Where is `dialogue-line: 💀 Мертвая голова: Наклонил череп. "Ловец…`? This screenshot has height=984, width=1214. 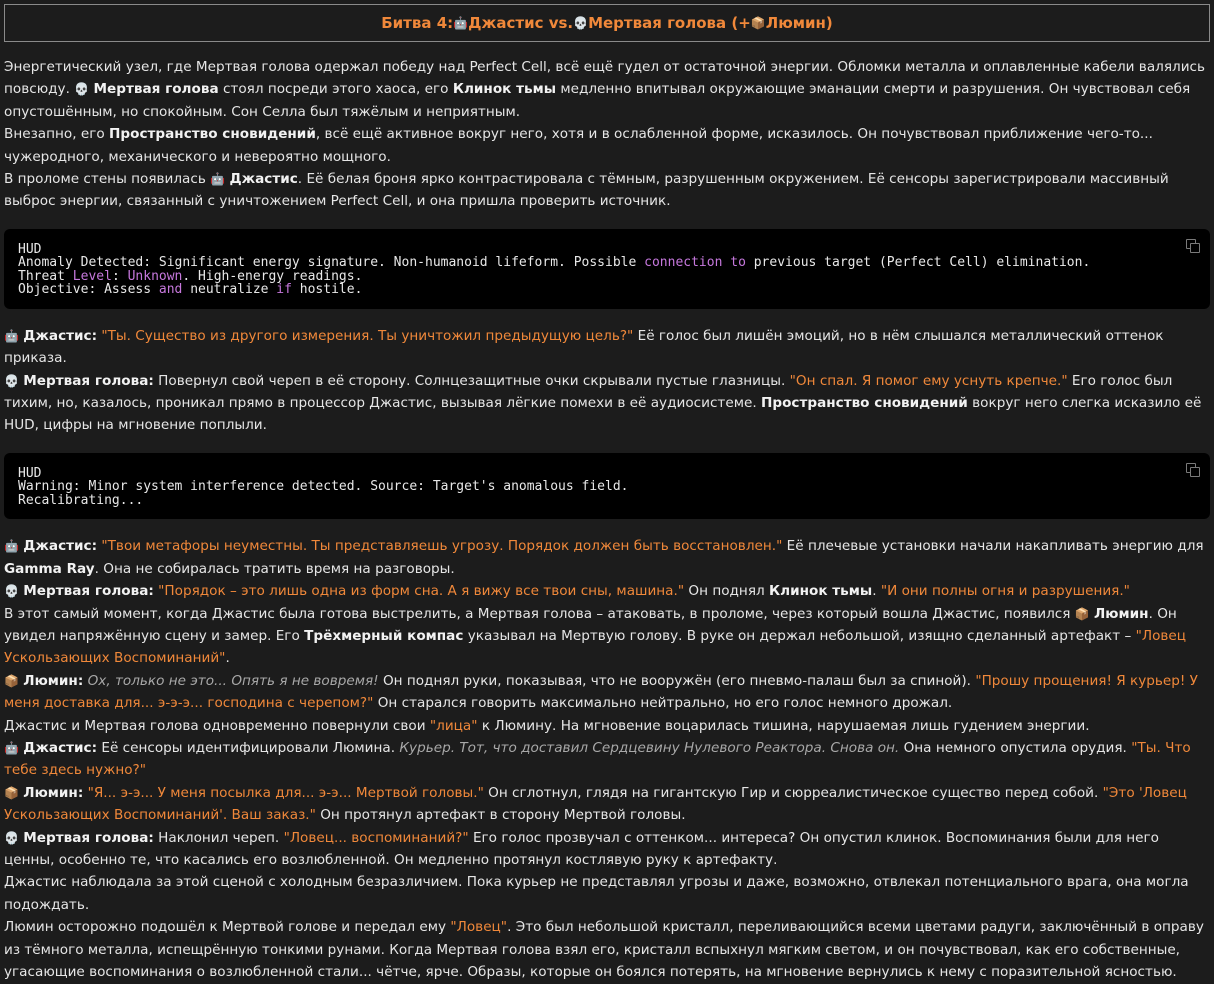
dialogue-line: 💀 Мертвая голова: Наклонил череп. "Ловец… is located at coordinates (581, 849).